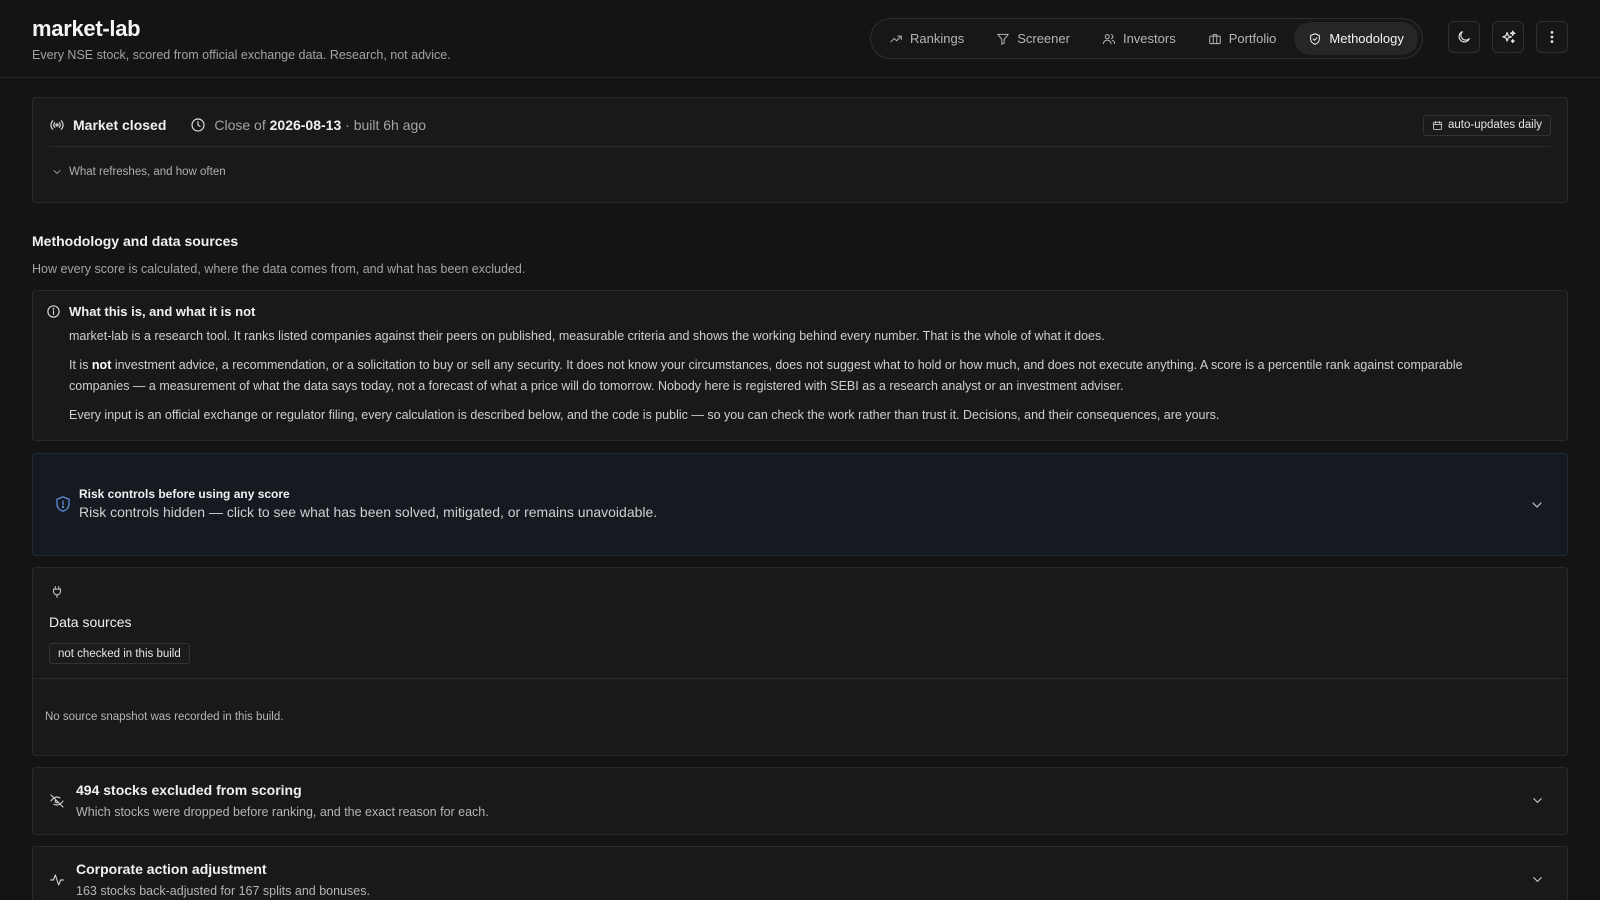  I want to click on disclaimer-p2-start: It is, so click(80, 365).